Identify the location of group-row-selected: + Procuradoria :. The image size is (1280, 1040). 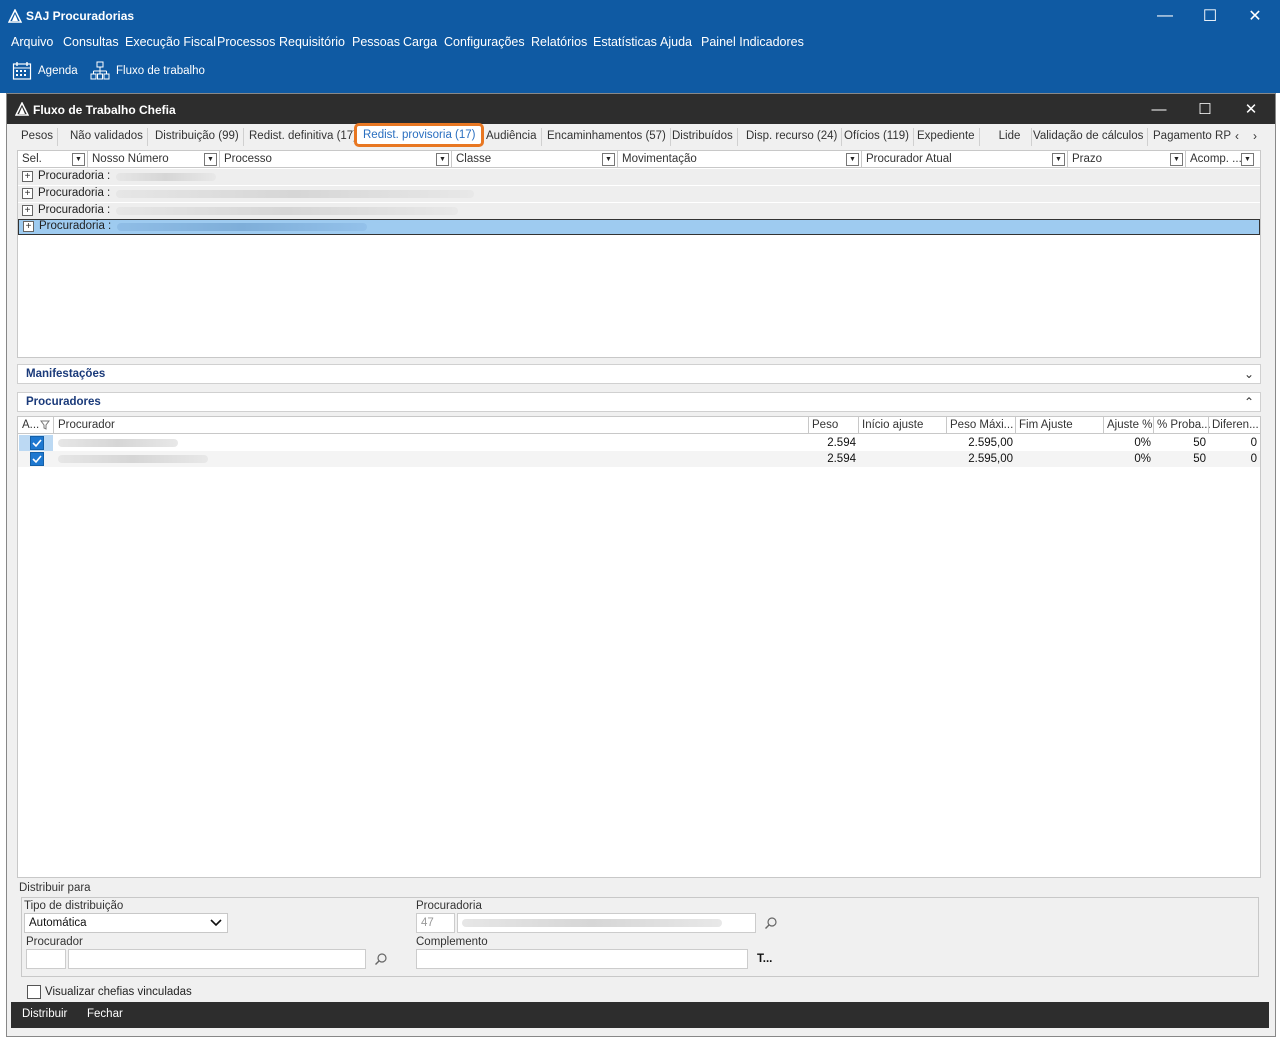
(639, 227).